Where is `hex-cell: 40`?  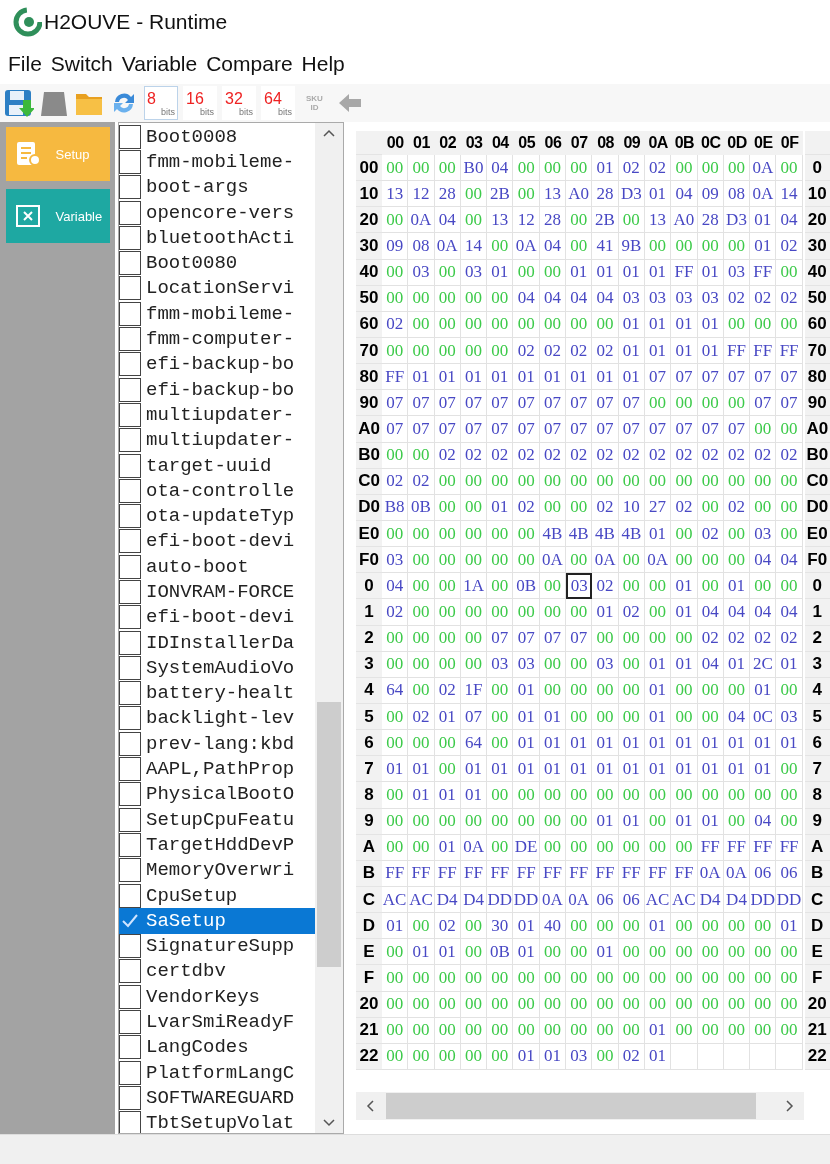 hex-cell: 40 is located at coordinates (553, 926).